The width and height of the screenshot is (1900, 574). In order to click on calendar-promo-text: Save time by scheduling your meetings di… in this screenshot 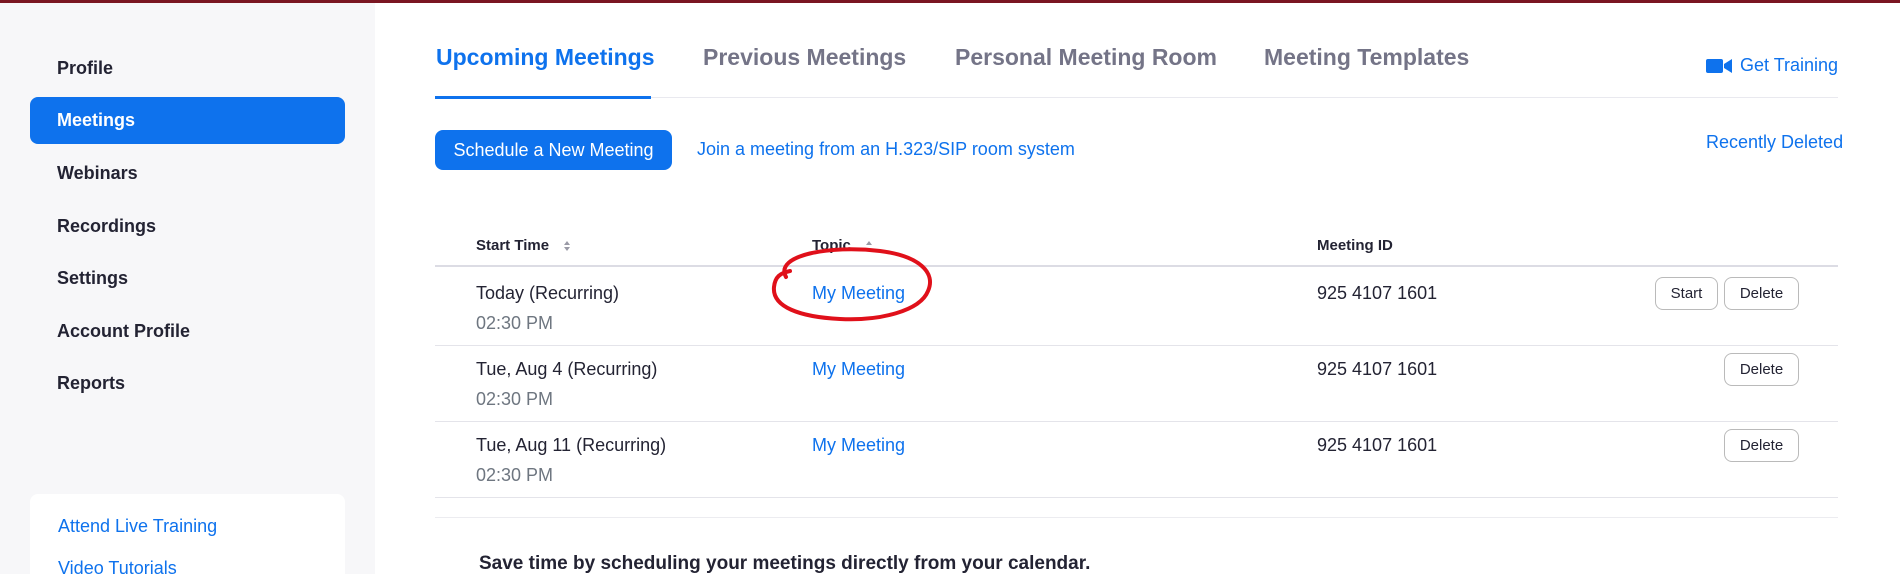, I will do `click(785, 563)`.